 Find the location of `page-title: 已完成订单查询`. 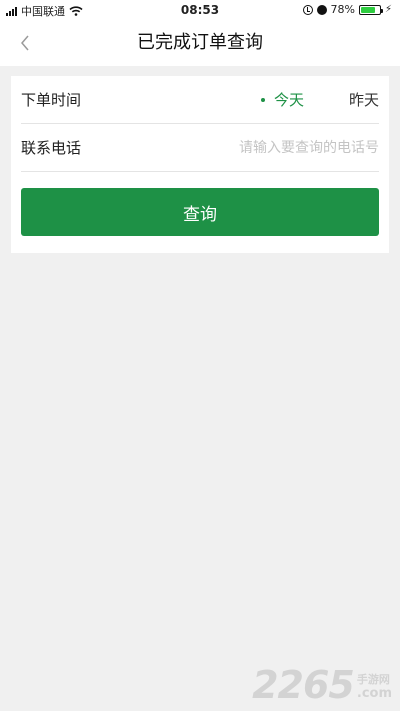

page-title: 已完成订单查询 is located at coordinates (200, 42).